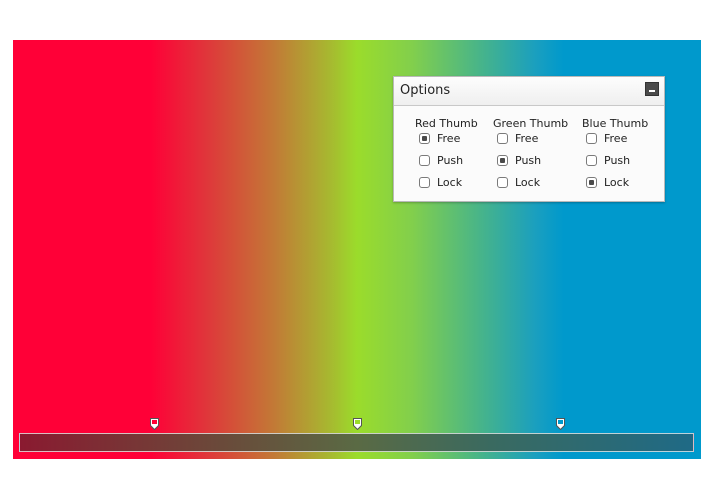 This screenshot has width=715, height=500. I want to click on red-lock-label: Lock, so click(450, 182).